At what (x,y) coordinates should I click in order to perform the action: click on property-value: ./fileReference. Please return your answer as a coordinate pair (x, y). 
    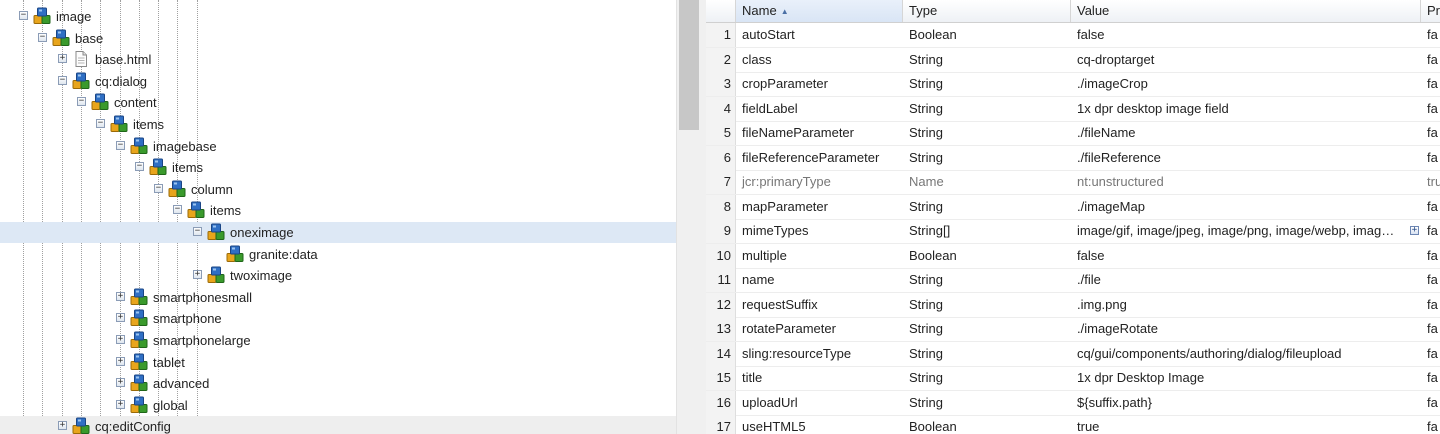
    Looking at the image, I should click on (1246, 158).